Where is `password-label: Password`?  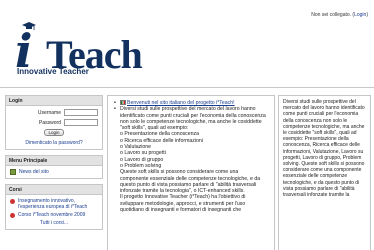 password-label: Password is located at coordinates (50, 122).